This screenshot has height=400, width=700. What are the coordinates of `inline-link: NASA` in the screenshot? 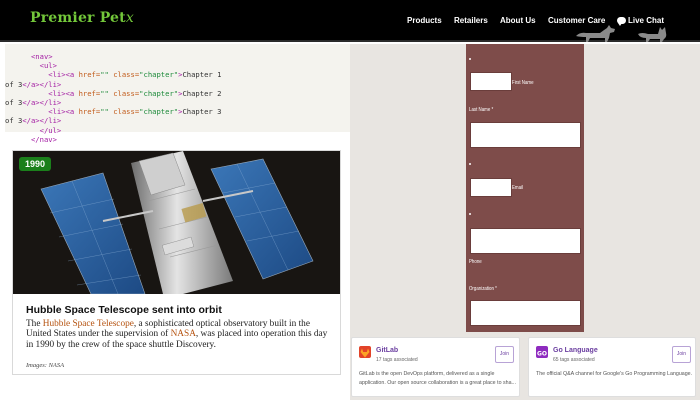 It's located at (183, 334).